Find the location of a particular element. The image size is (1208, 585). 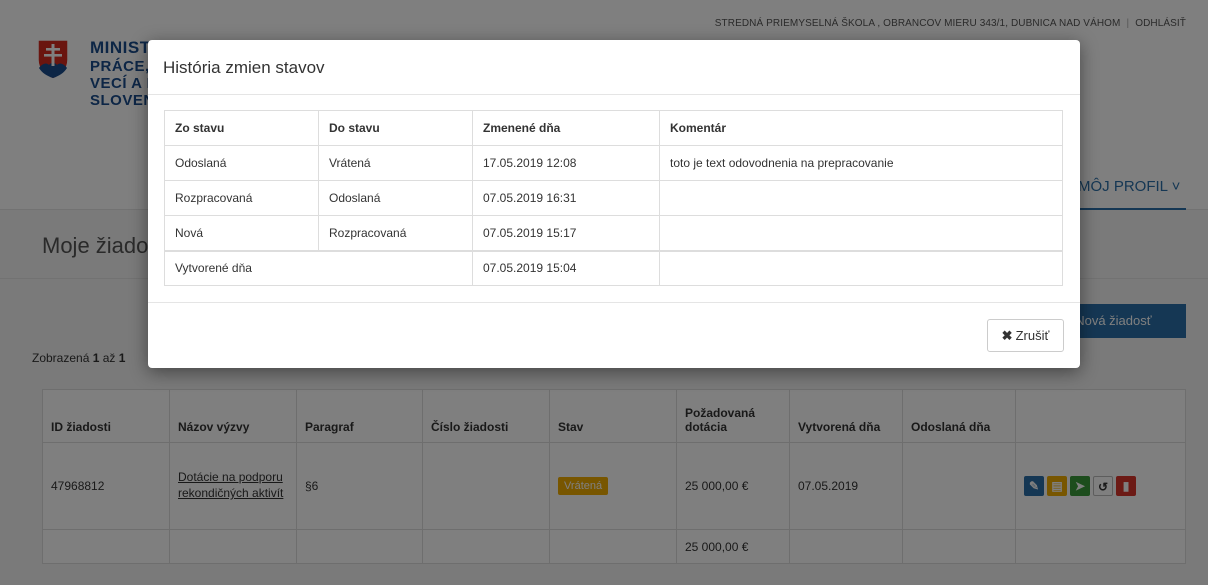

to-state: Rozpracovaná is located at coordinates (395, 233).